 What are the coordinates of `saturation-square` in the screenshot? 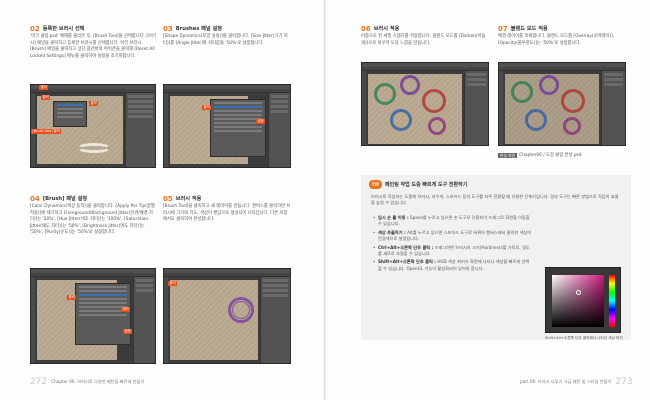 It's located at (578, 301).